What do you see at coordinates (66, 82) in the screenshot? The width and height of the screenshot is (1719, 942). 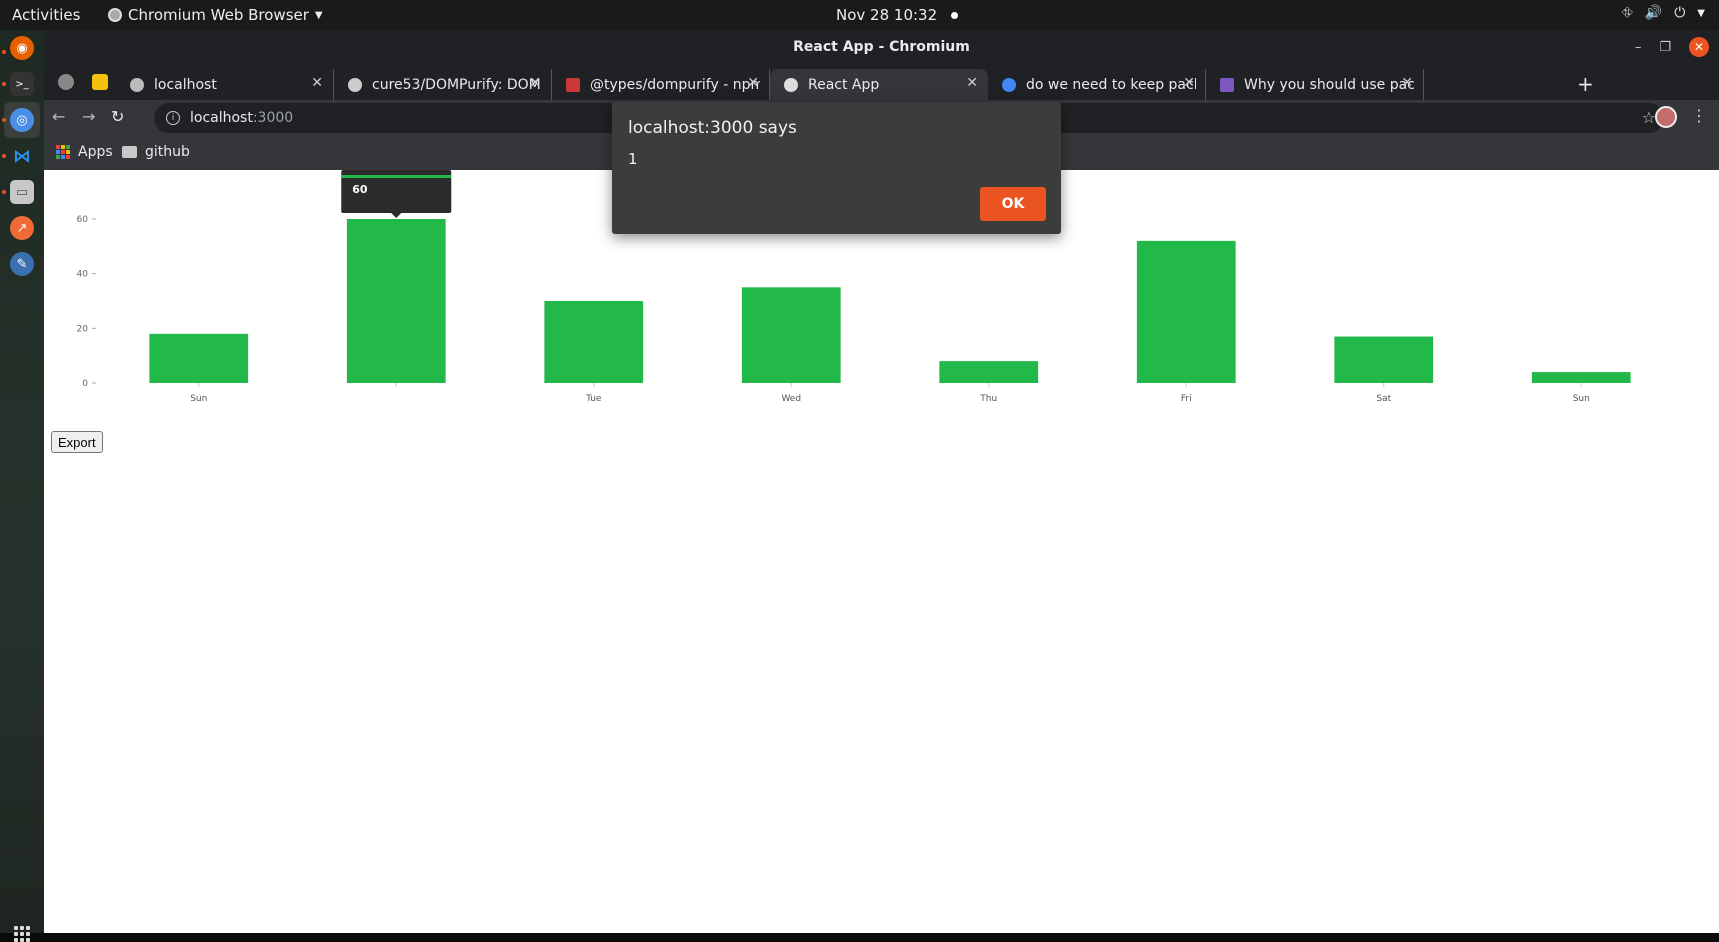 I see `pinned-tab-globe-icon` at bounding box center [66, 82].